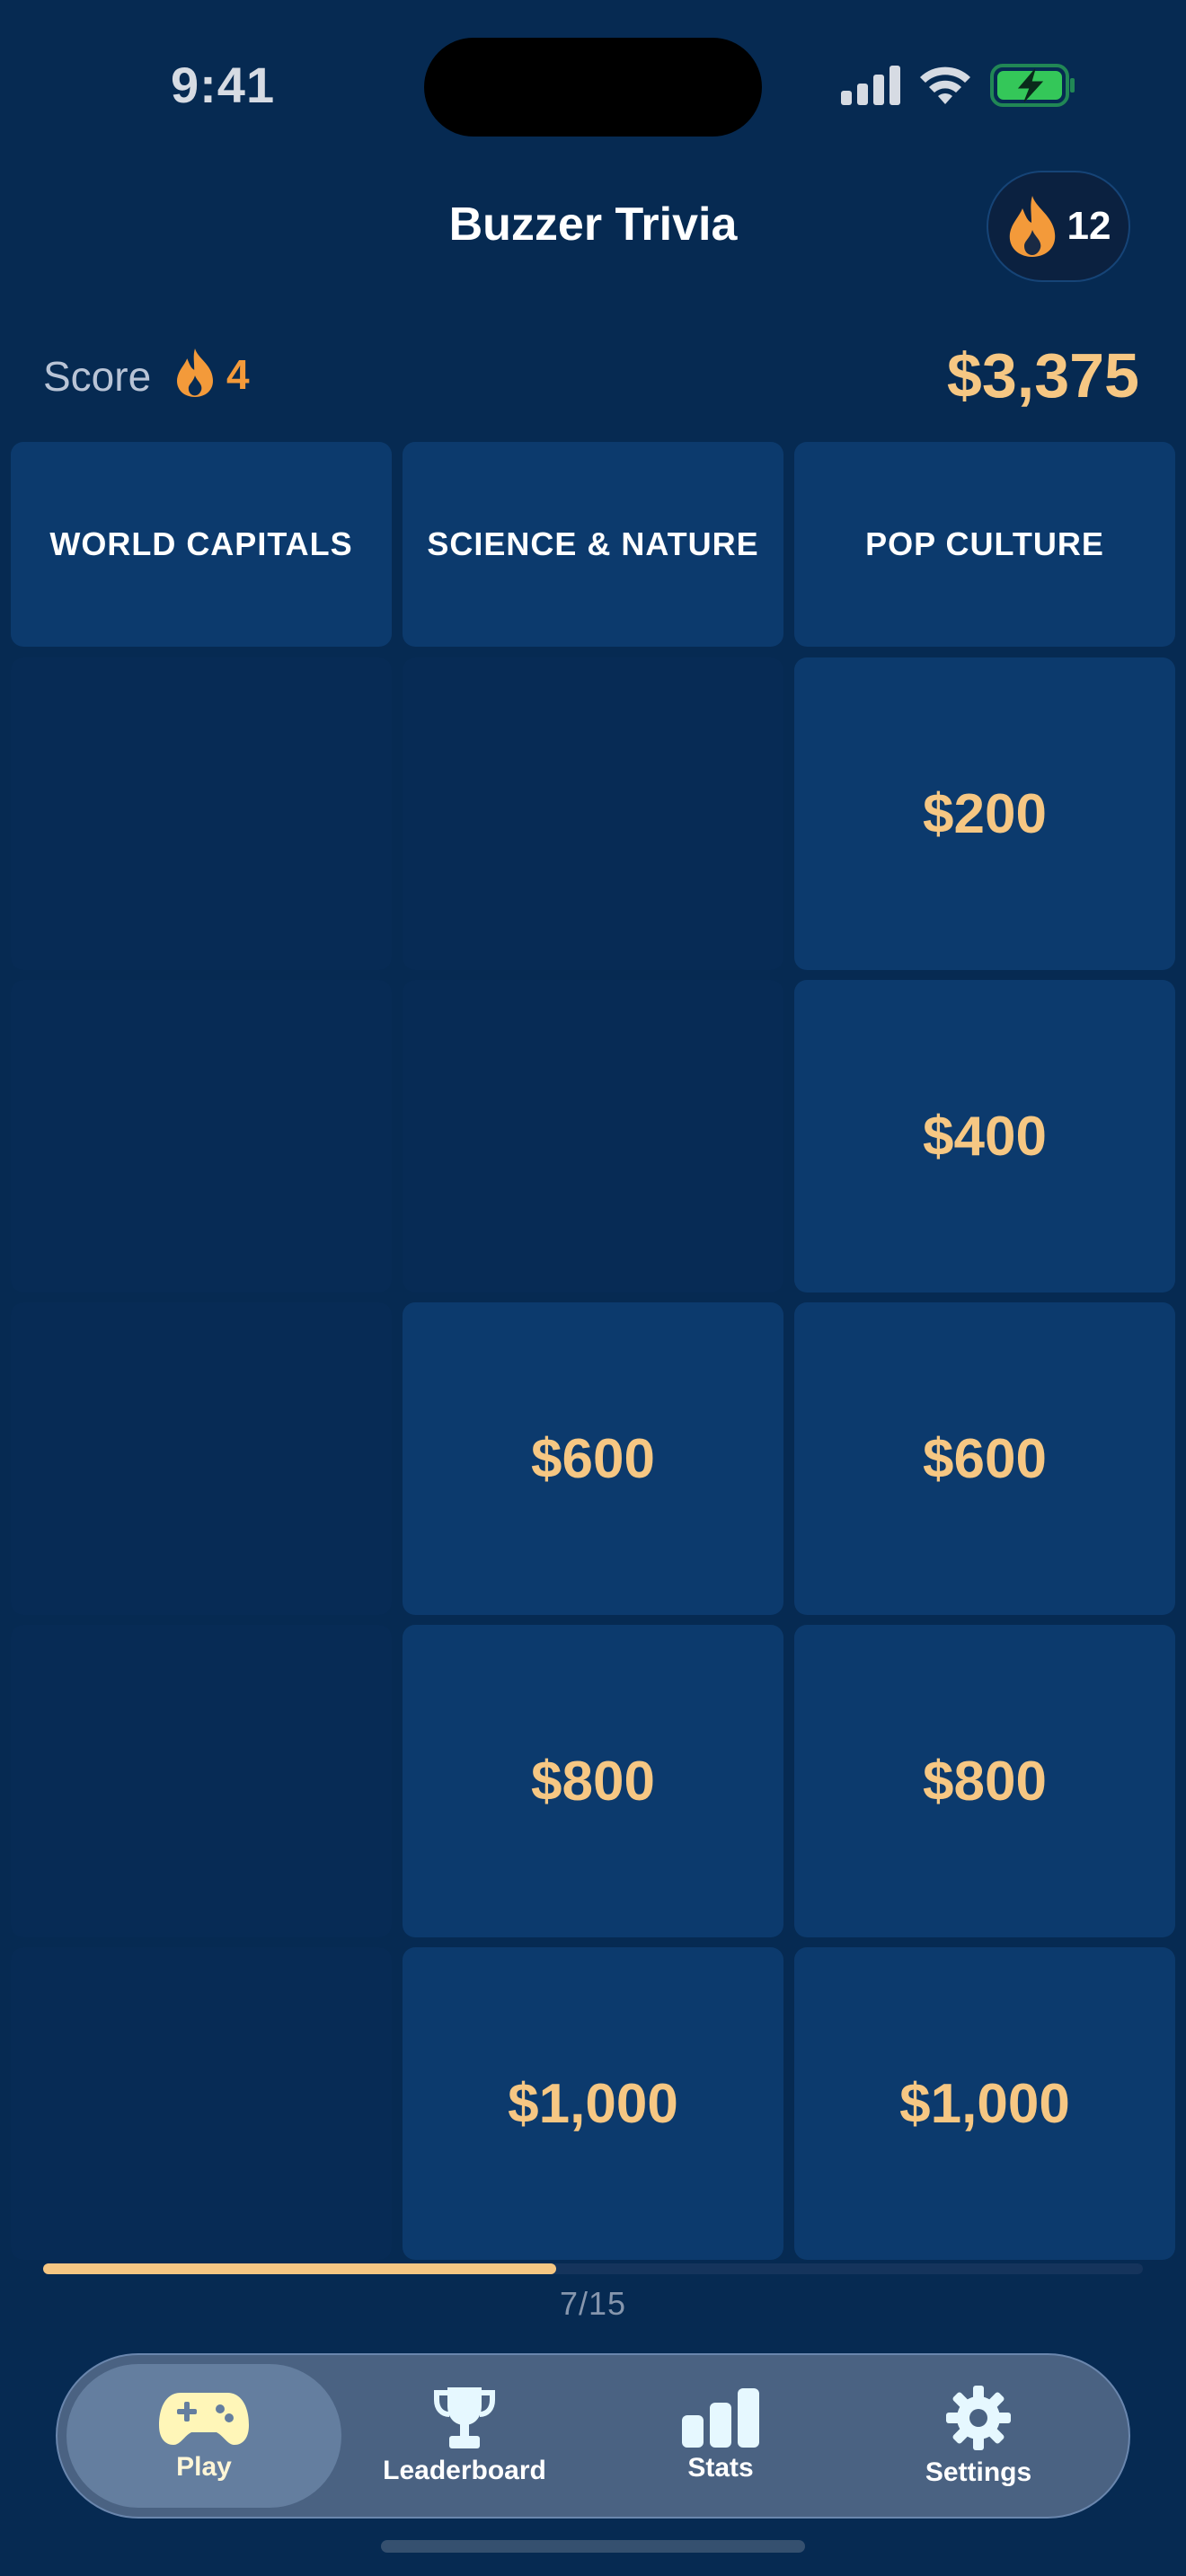 This screenshot has height=2576, width=1186. I want to click on tab-play: Play, so click(203, 2436).